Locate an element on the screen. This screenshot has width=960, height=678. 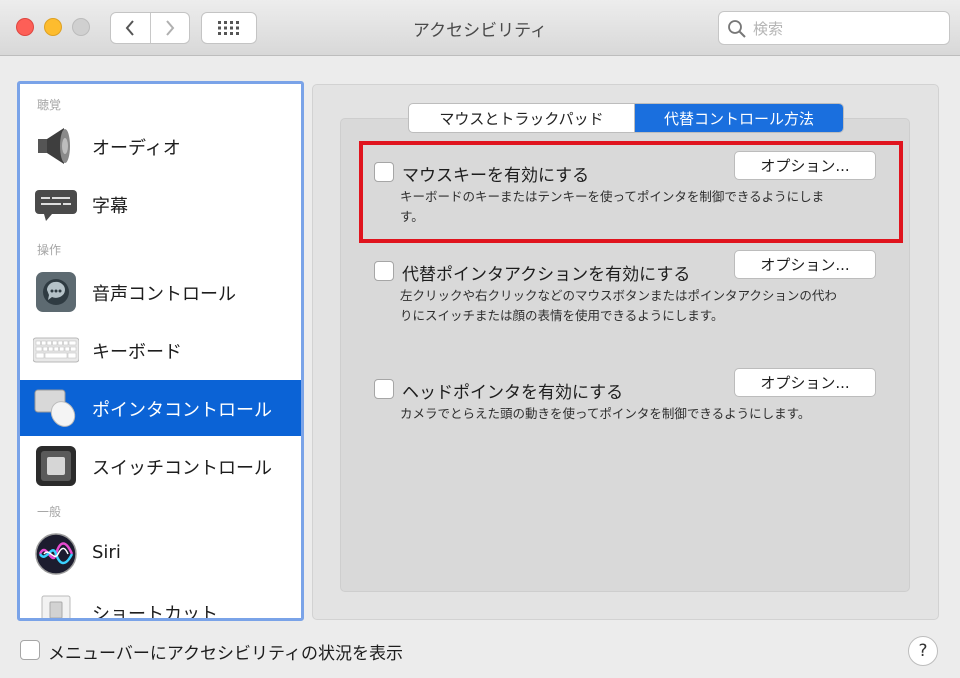
chevron-right-icon is located at coordinates (170, 28).